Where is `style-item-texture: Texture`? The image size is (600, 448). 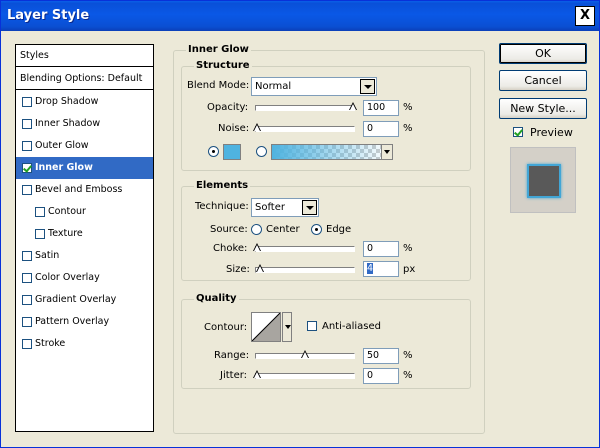 style-item-texture: Texture is located at coordinates (84, 234).